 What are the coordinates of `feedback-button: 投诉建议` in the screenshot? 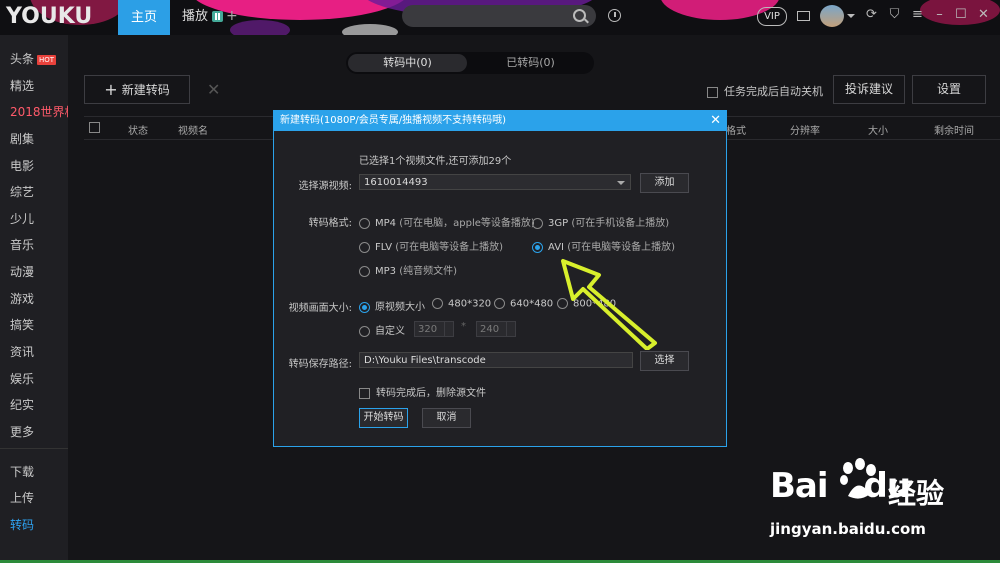 It's located at (869, 89).